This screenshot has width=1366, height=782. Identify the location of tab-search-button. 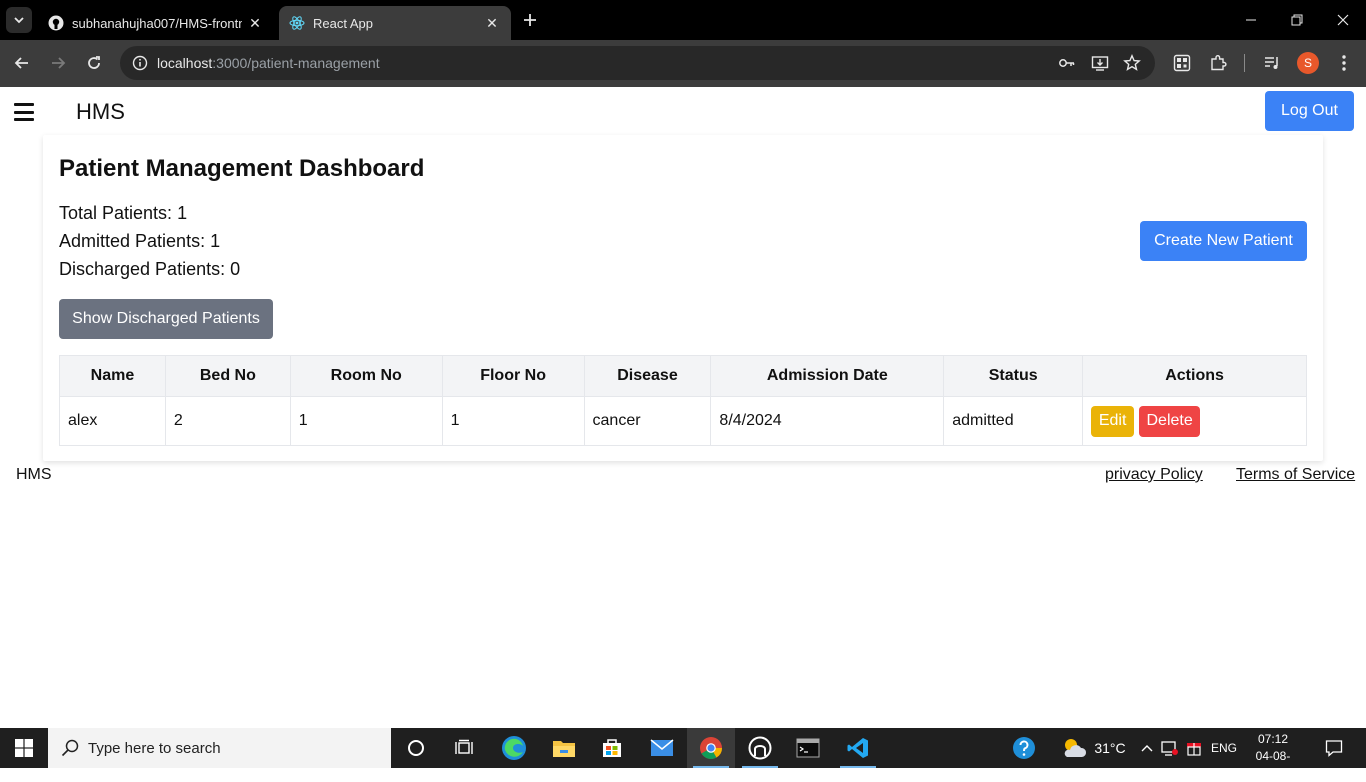
(19, 20).